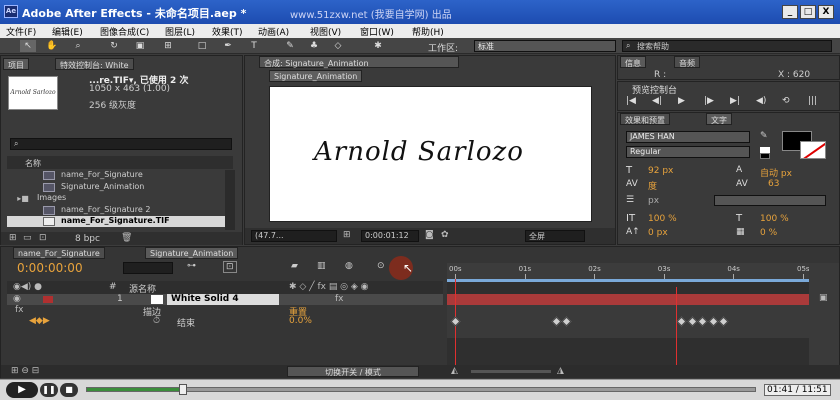  I want to click on layer-name: White Solid 4, so click(223, 299).